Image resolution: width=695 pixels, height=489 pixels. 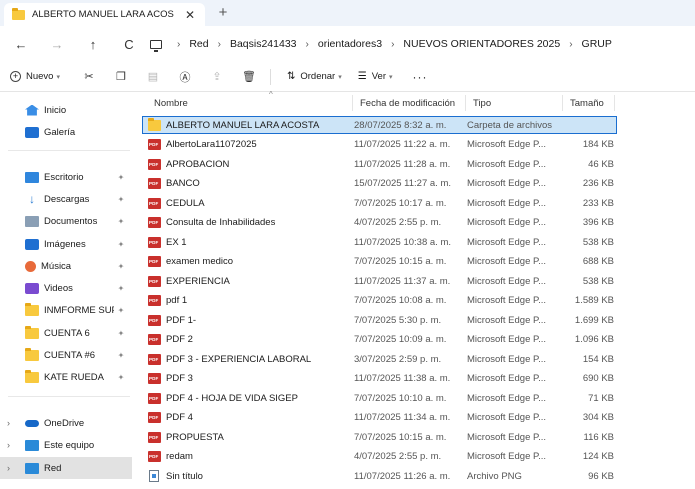 What do you see at coordinates (93, 44) in the screenshot?
I see `up-button: ↑` at bounding box center [93, 44].